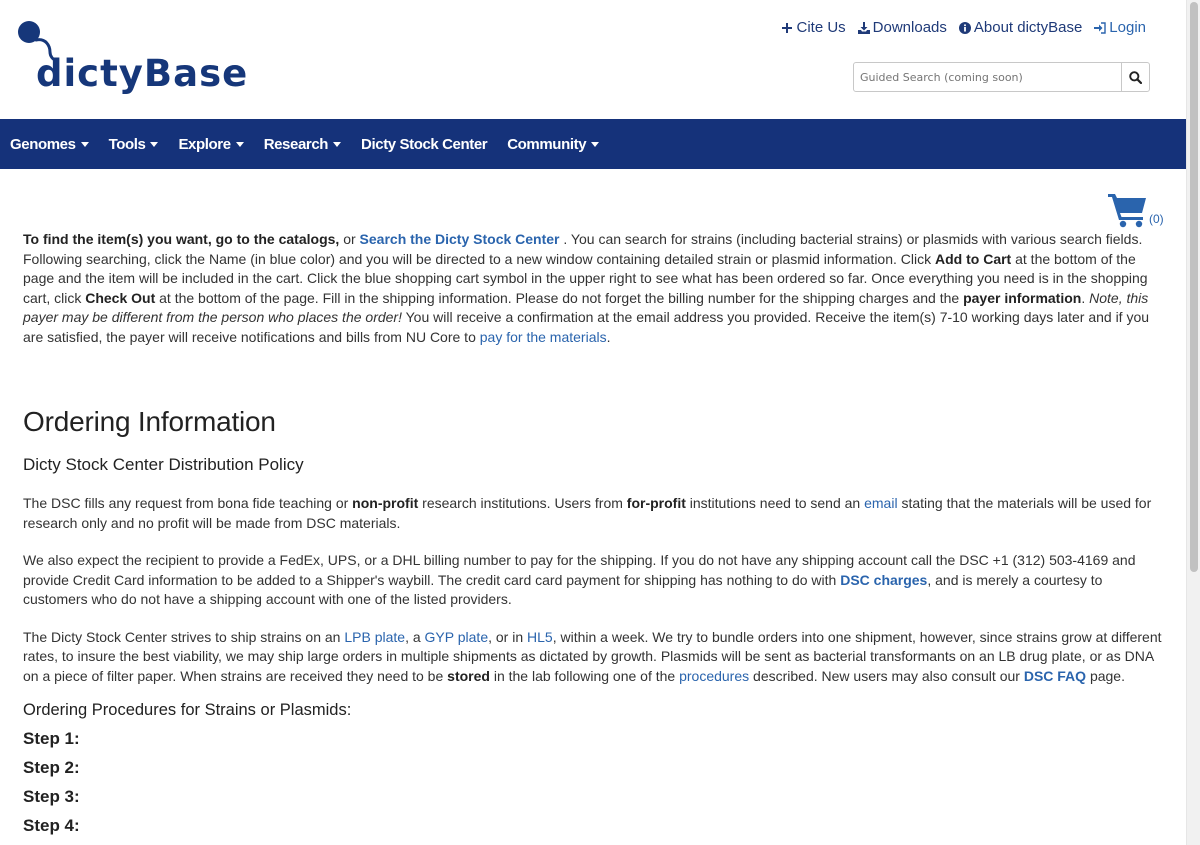  What do you see at coordinates (543, 337) in the screenshot?
I see `pay-for-materials-link: pay for the materials` at bounding box center [543, 337].